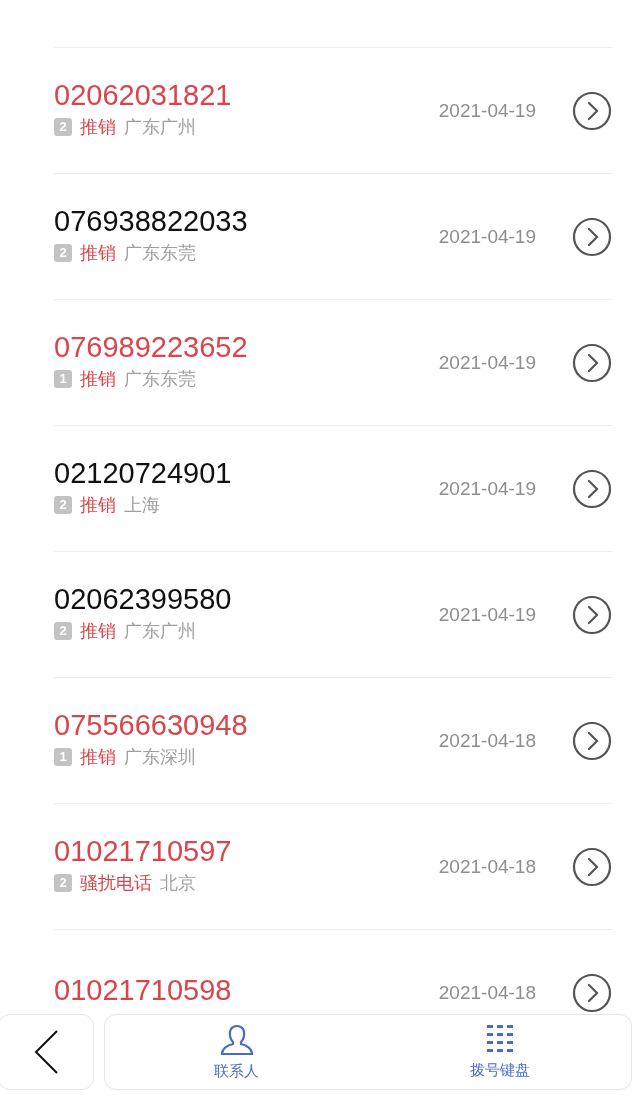 This screenshot has height=1103, width=640. I want to click on phone-number: 076989223652, so click(151, 346).